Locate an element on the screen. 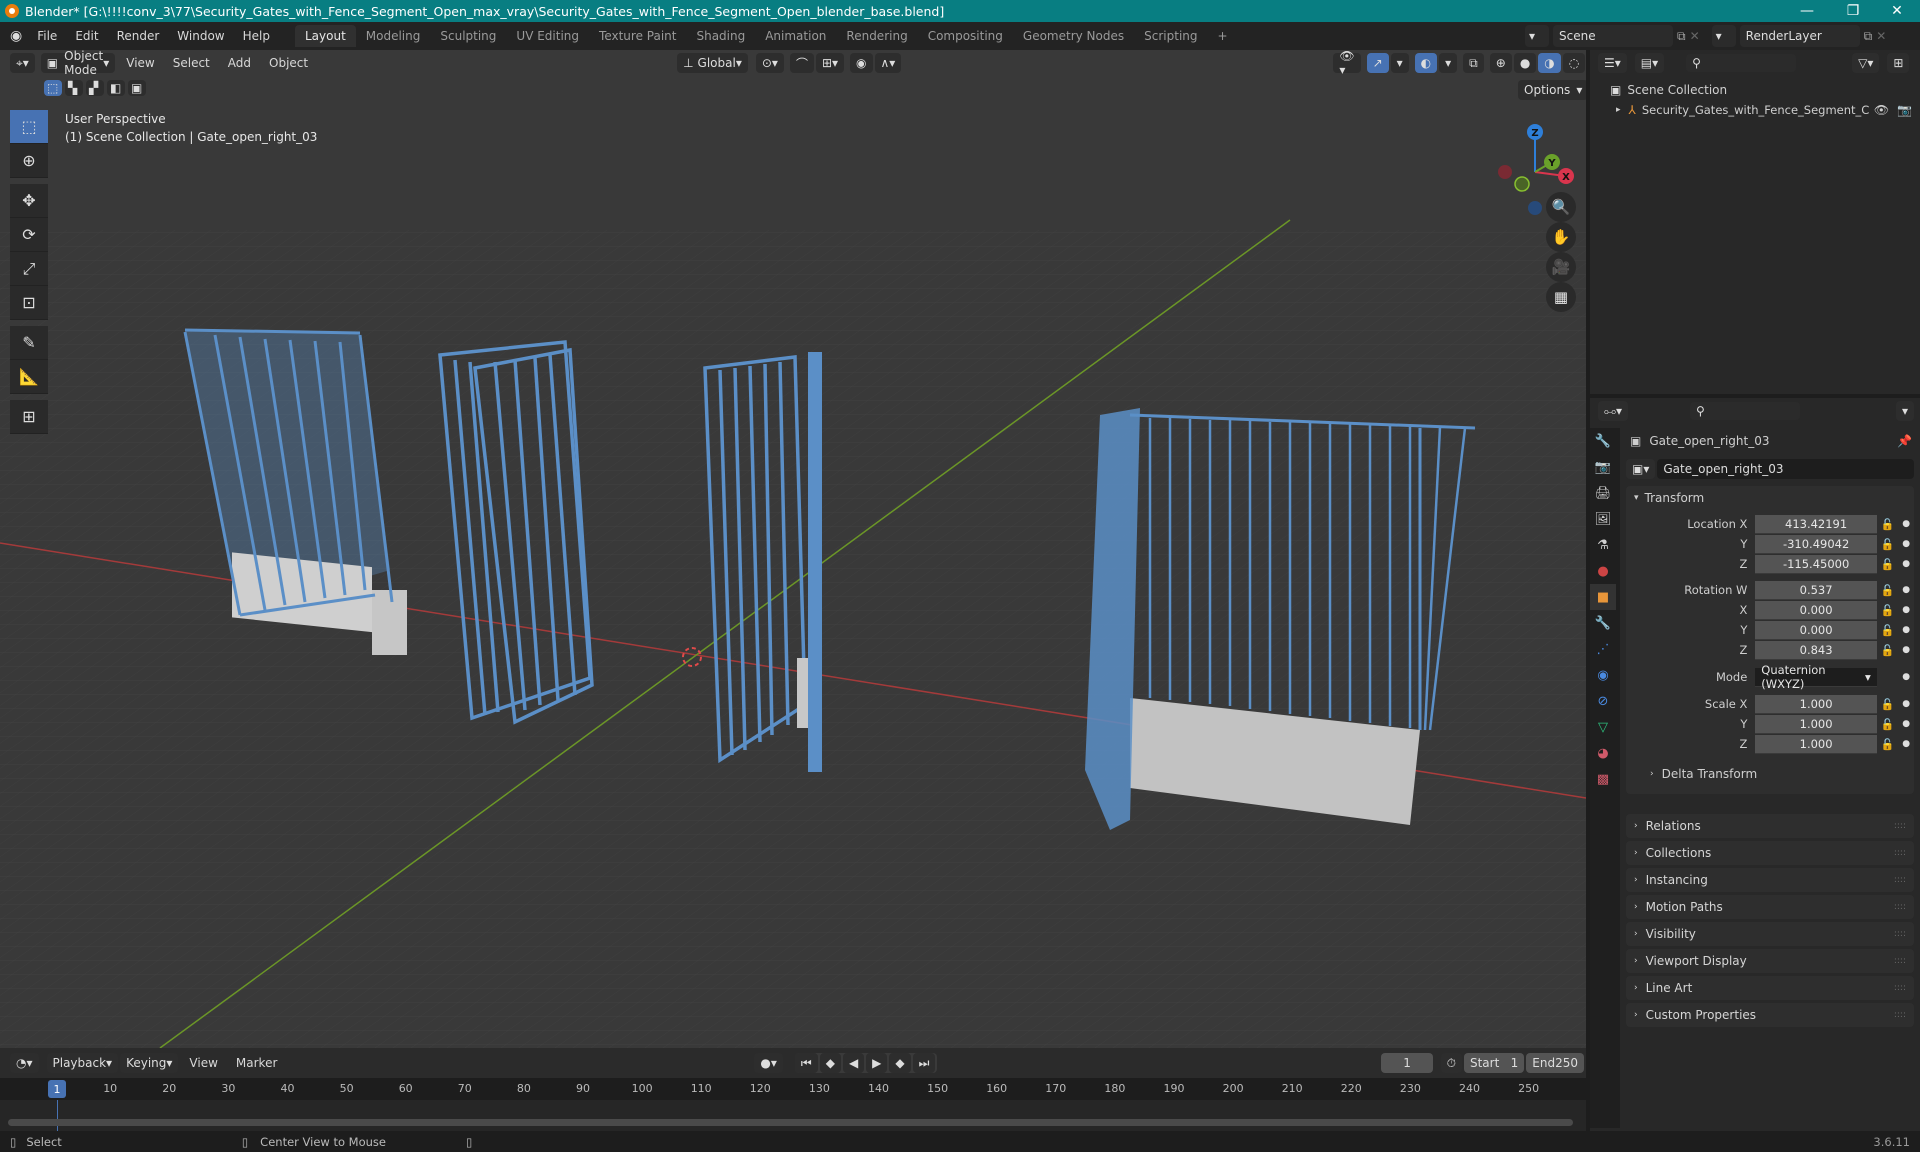 Image resolution: width=1920 pixels, height=1152 pixels. gizmo-toggle: ↗ is located at coordinates (1377, 63).